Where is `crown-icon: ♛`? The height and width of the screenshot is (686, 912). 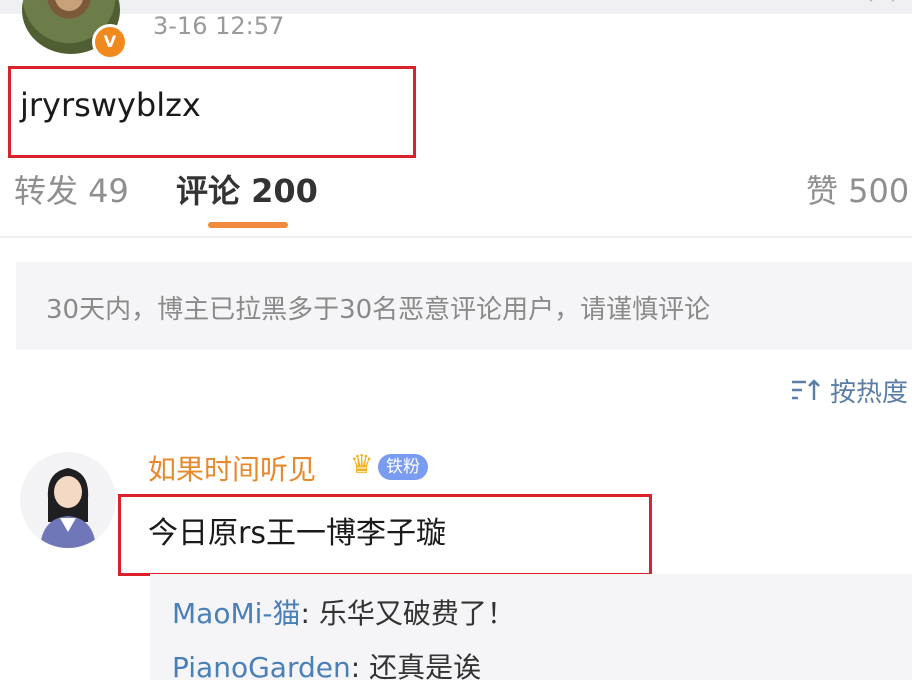 crown-icon: ♛ is located at coordinates (362, 465).